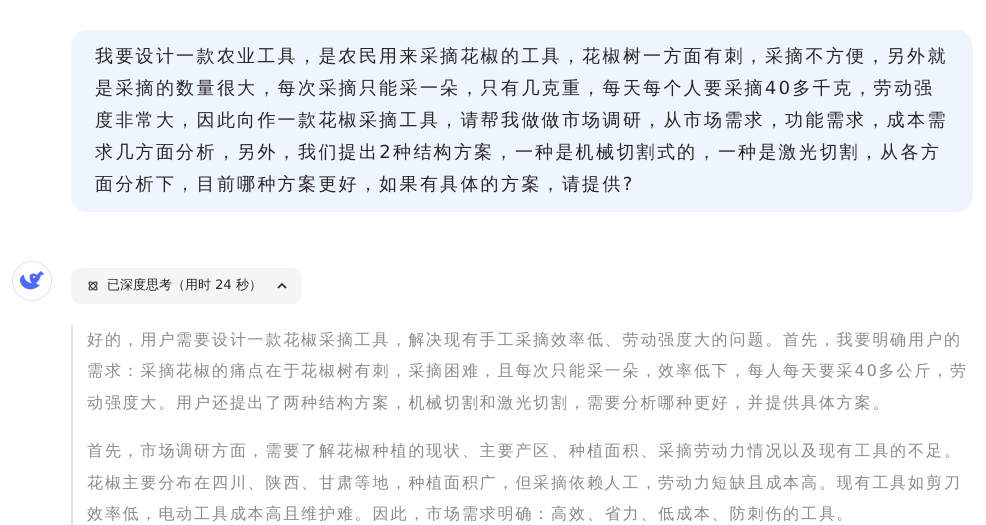  I want to click on thinking-toggle: 已深度思考（用时 24 秒）, so click(186, 286).